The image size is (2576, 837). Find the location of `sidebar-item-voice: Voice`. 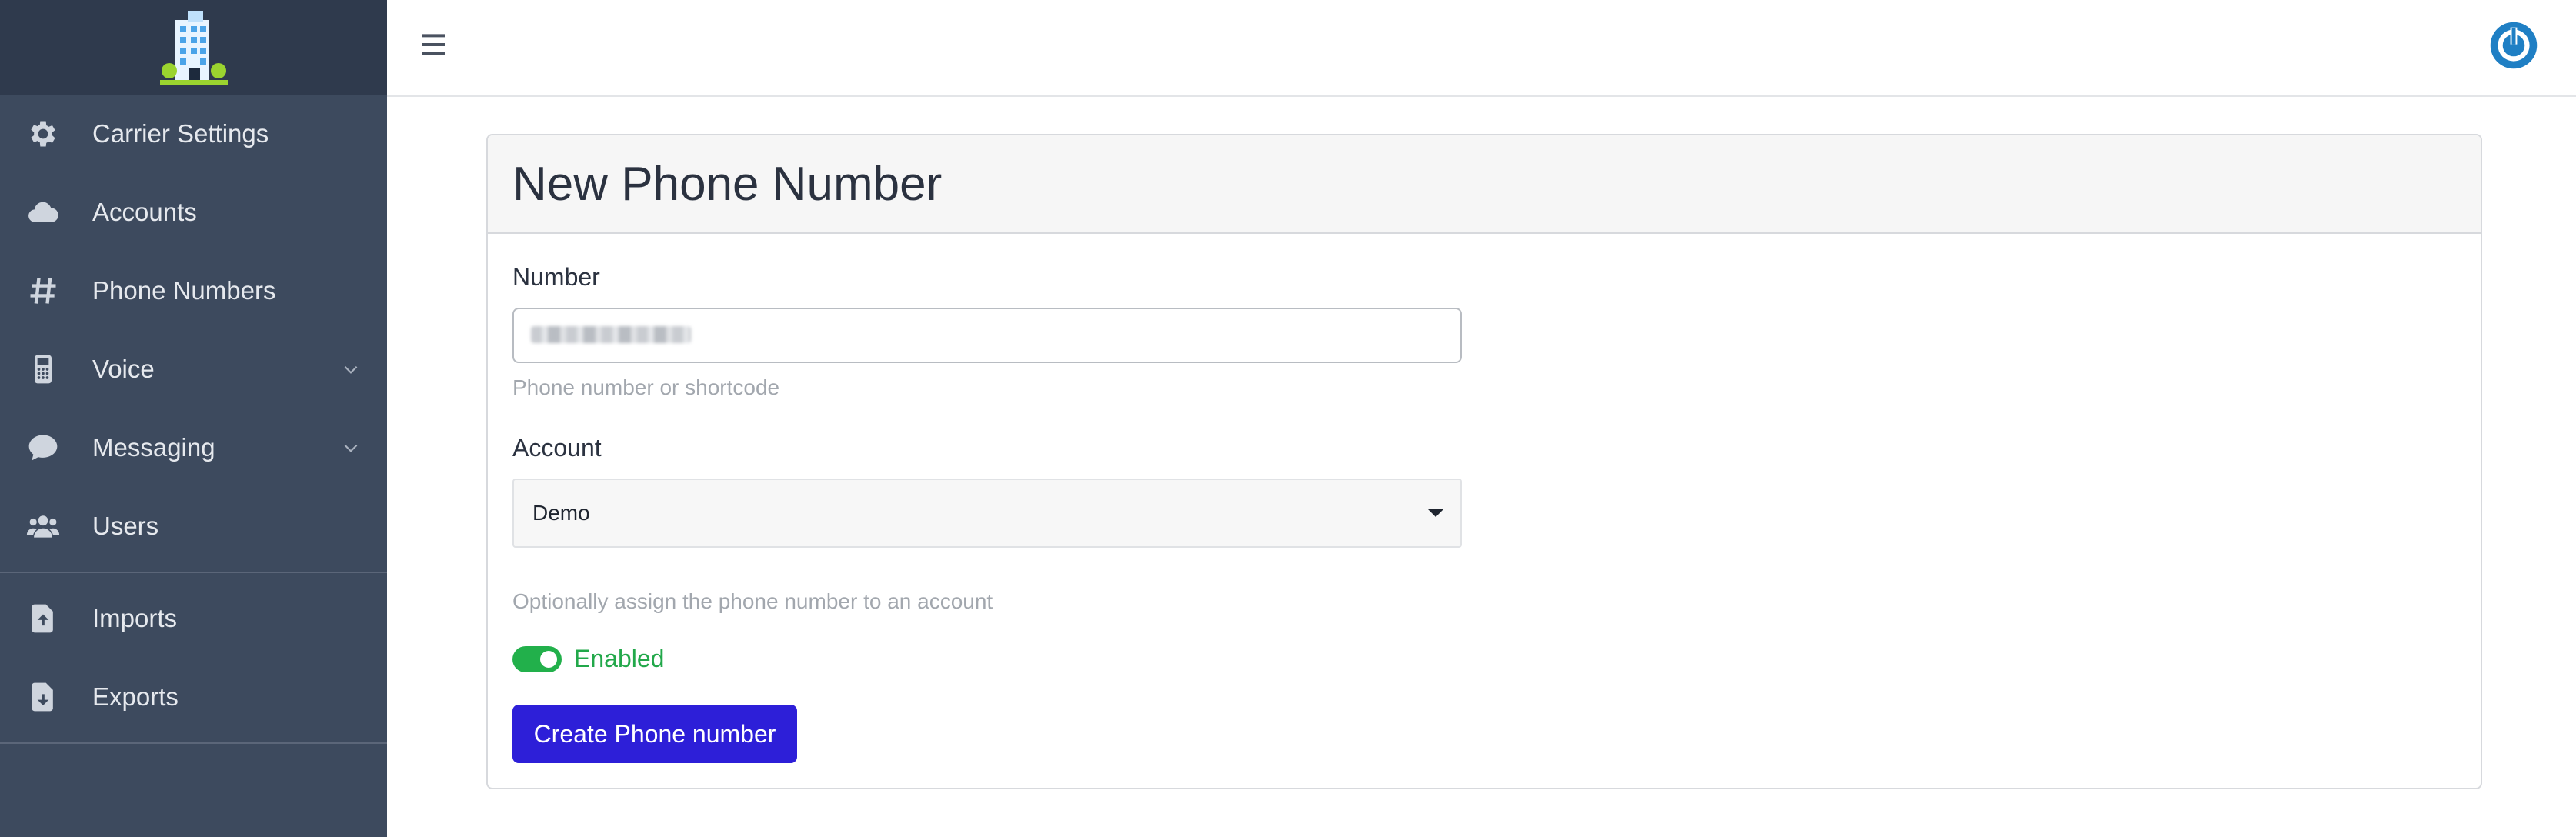

sidebar-item-voice: Voice is located at coordinates (193, 369).